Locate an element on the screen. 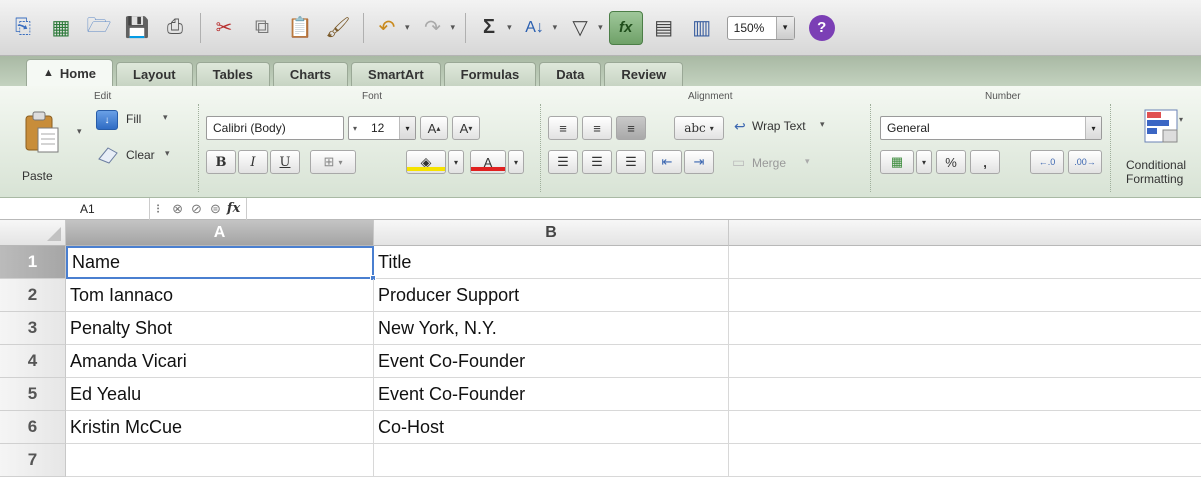  select-all-corner is located at coordinates (33, 233).